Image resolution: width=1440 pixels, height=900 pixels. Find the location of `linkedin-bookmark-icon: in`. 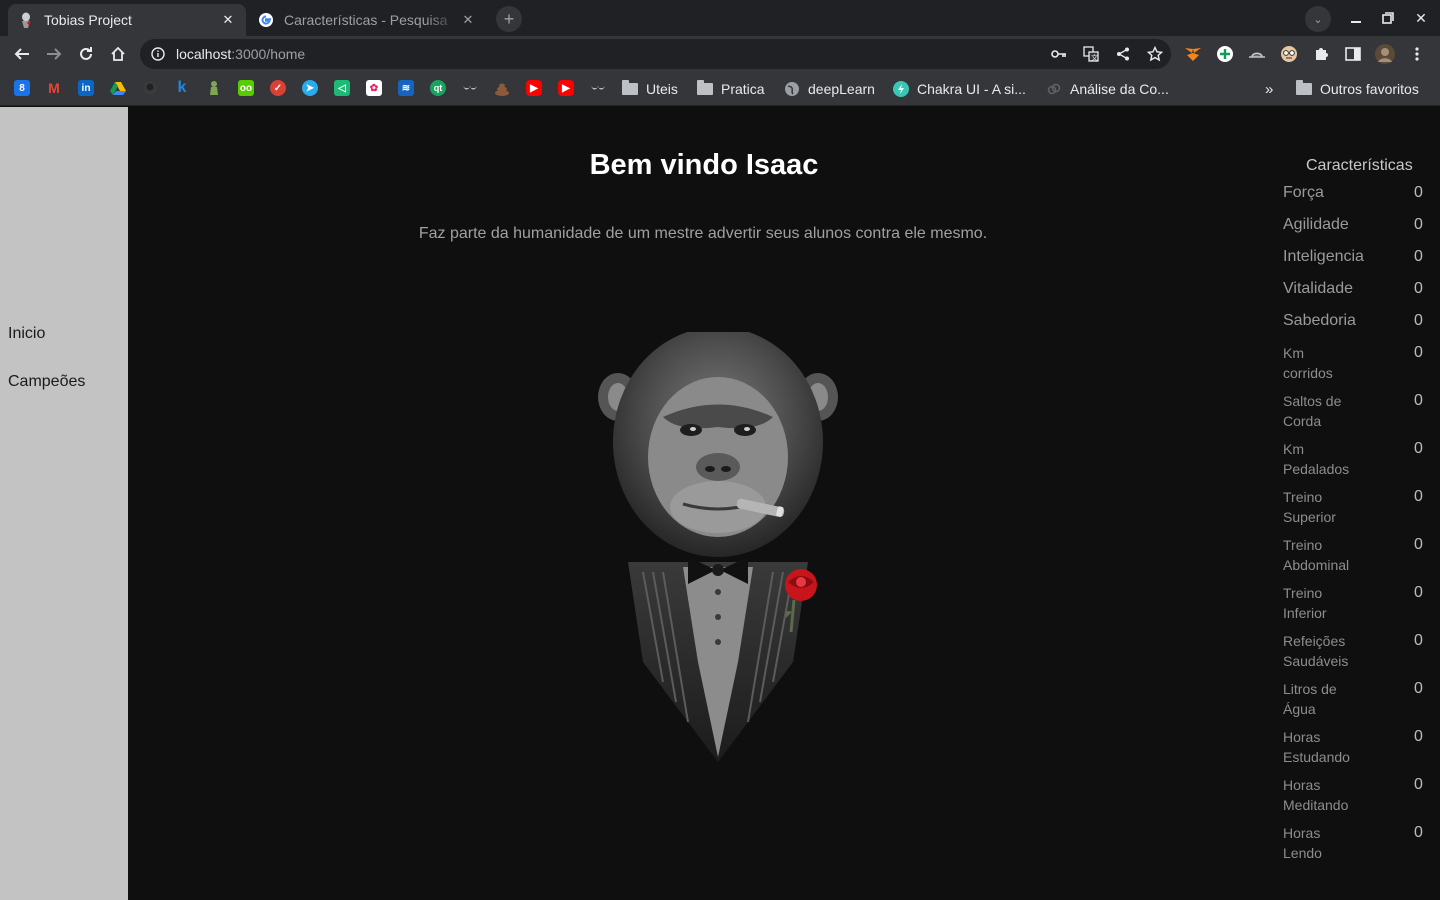

linkedin-bookmark-icon: in is located at coordinates (86, 88).